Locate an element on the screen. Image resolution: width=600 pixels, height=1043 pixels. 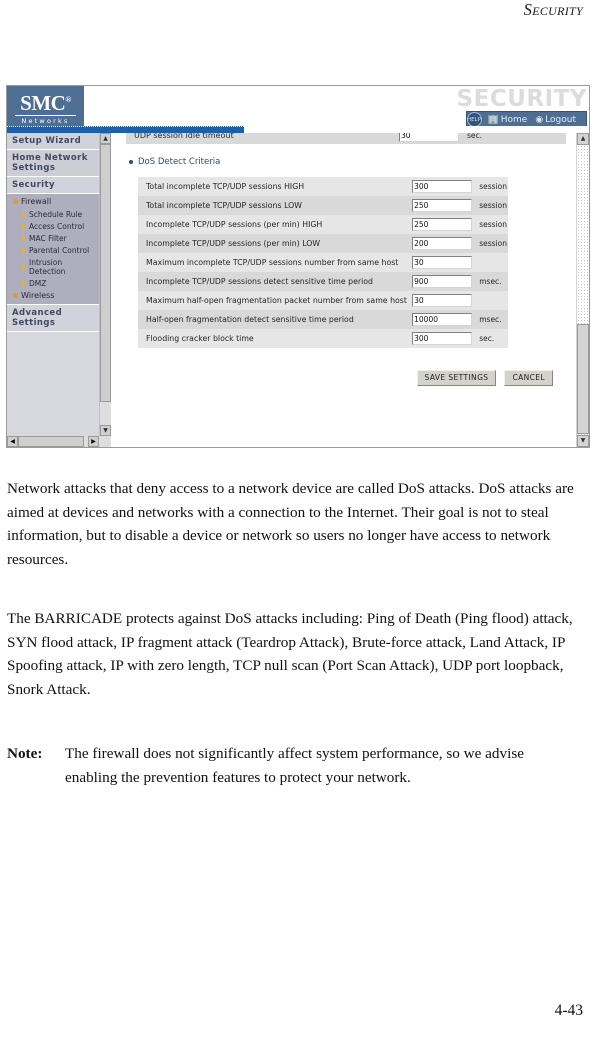
brand-name: SMC® is located at coordinates (45, 103).